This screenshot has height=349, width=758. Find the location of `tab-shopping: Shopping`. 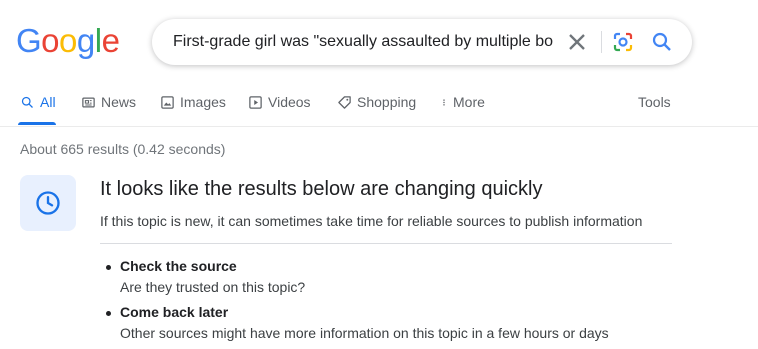

tab-shopping: Shopping is located at coordinates (376, 102).